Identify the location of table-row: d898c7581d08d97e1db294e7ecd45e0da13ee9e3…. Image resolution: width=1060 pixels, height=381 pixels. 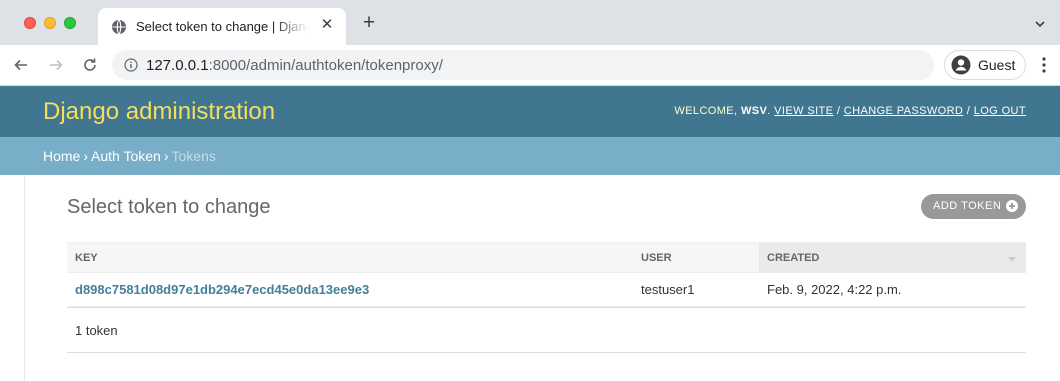
(546, 290).